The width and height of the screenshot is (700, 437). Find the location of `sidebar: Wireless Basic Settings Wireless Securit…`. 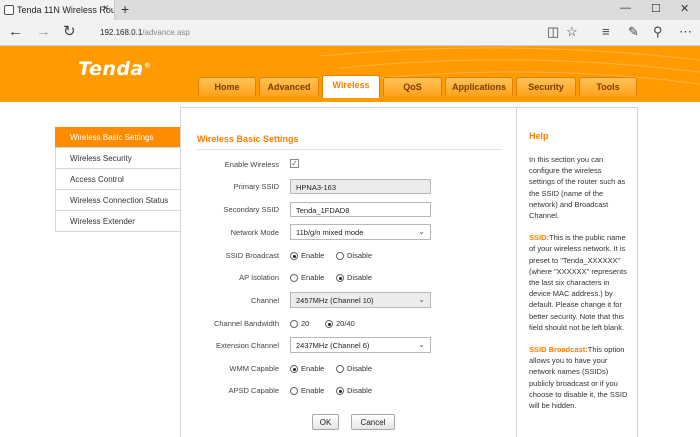

sidebar: Wireless Basic Settings Wireless Securit… is located at coordinates (117, 179).